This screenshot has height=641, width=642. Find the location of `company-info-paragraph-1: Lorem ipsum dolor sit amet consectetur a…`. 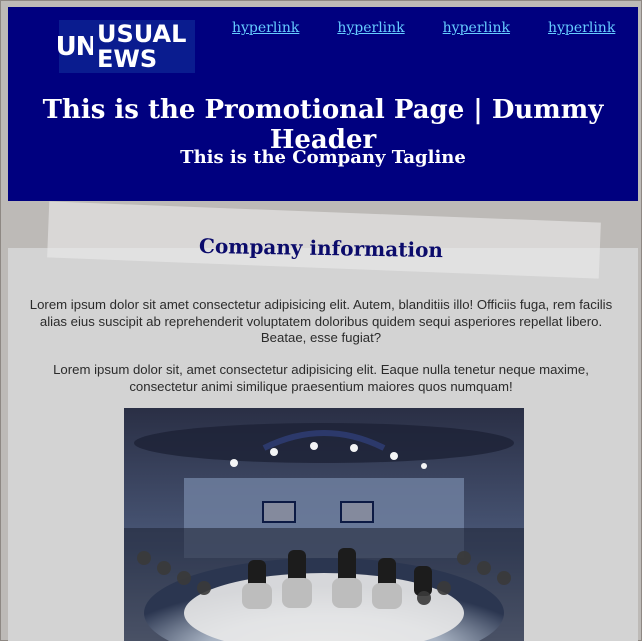

company-info-paragraph-1: Lorem ipsum dolor sit amet consectetur a… is located at coordinates (321, 321).